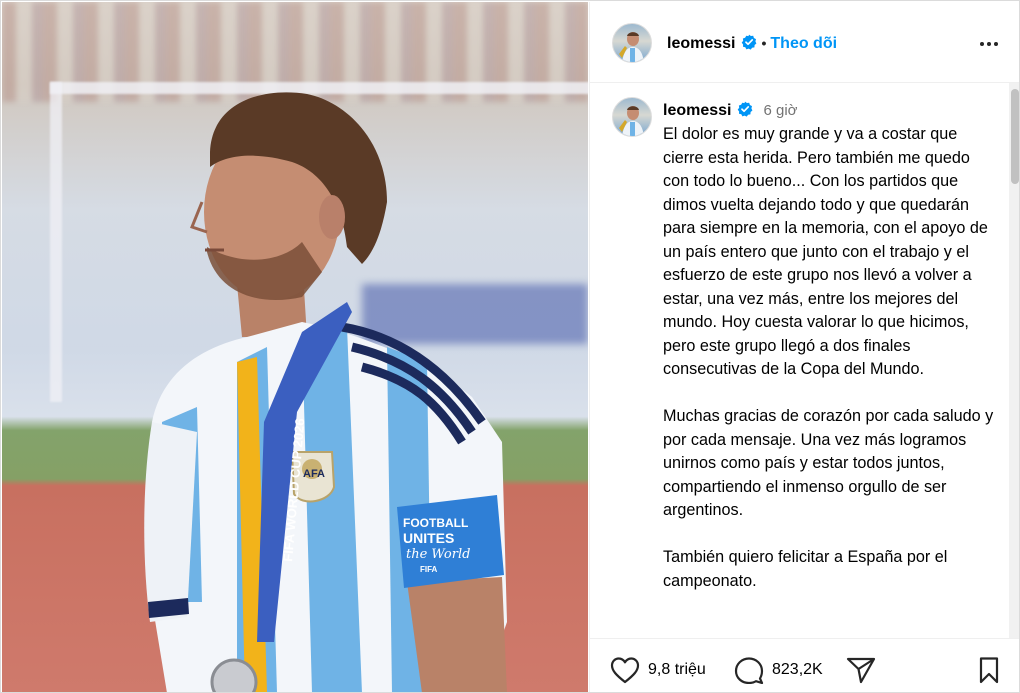 The width and height of the screenshot is (1020, 693). Describe the element at coordinates (677, 670) in the screenshot. I see `likes-count: 9,8 triệu` at that location.